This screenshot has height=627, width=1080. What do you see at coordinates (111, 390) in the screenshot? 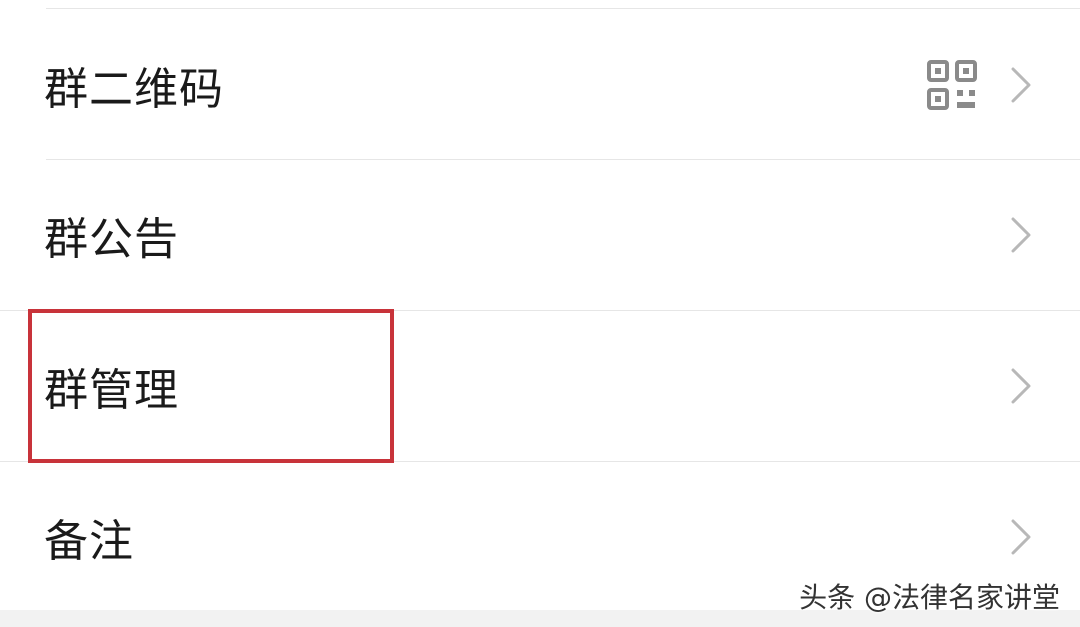
I see `group-management-label: 群管理` at bounding box center [111, 390].